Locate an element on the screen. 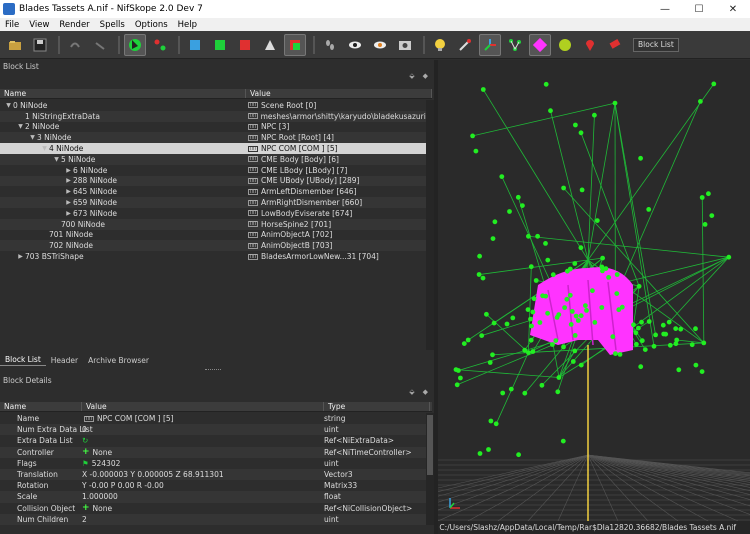 This screenshot has width=750, height=534. detail-row: Scale 1.000000 float is located at coordinates (216, 497).